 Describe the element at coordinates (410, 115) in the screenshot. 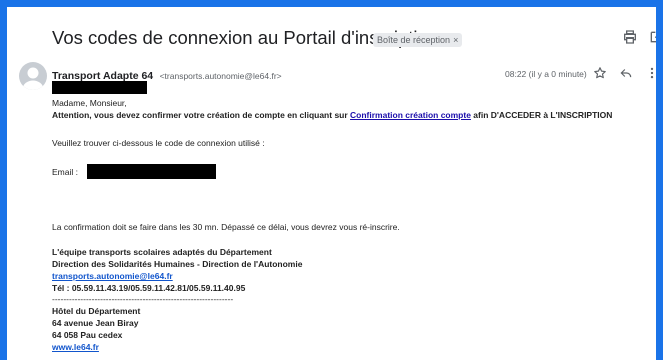

I see `confirmation-link: Confirmation création compte` at that location.